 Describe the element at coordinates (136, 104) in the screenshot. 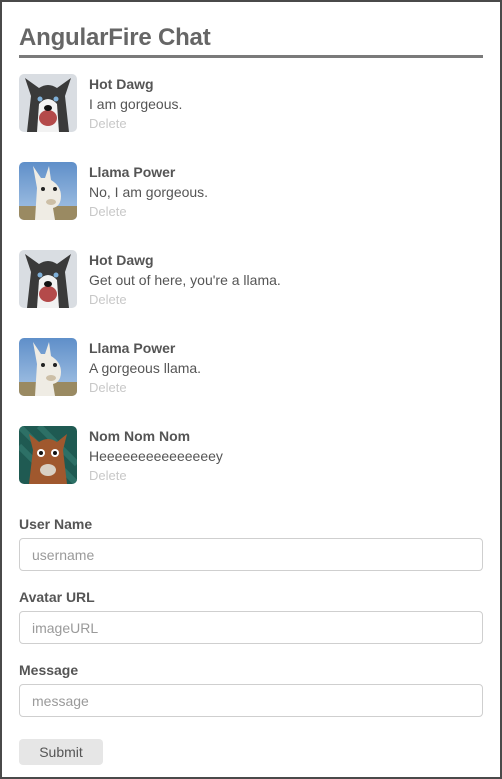

I see `message-text: I am gorgeous.` at that location.